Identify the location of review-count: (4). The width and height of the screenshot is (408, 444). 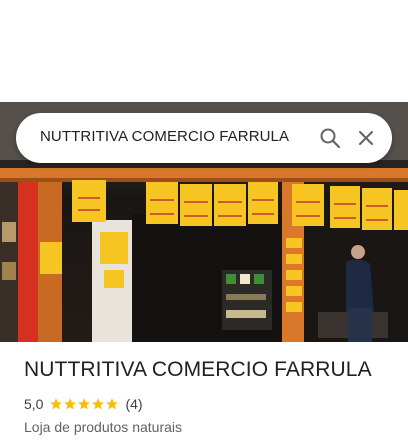
(133, 404).